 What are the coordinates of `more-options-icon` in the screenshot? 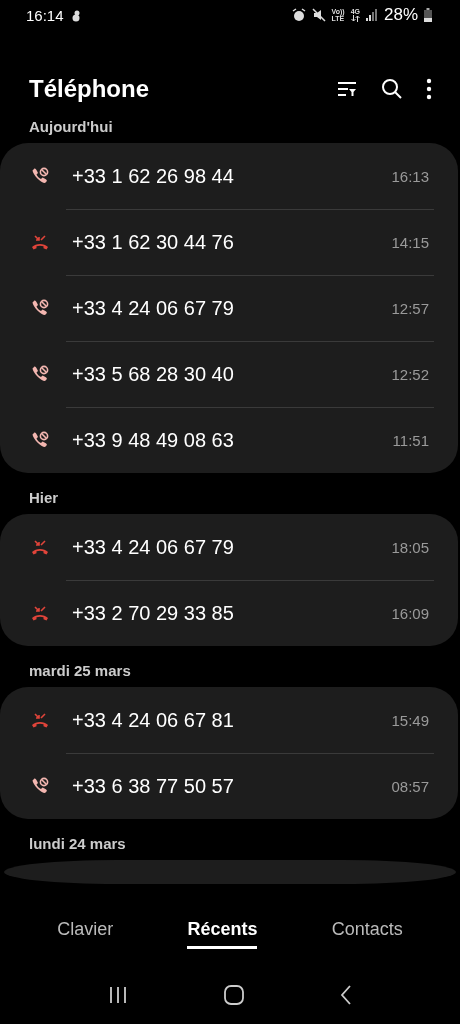 It's located at (429, 89).